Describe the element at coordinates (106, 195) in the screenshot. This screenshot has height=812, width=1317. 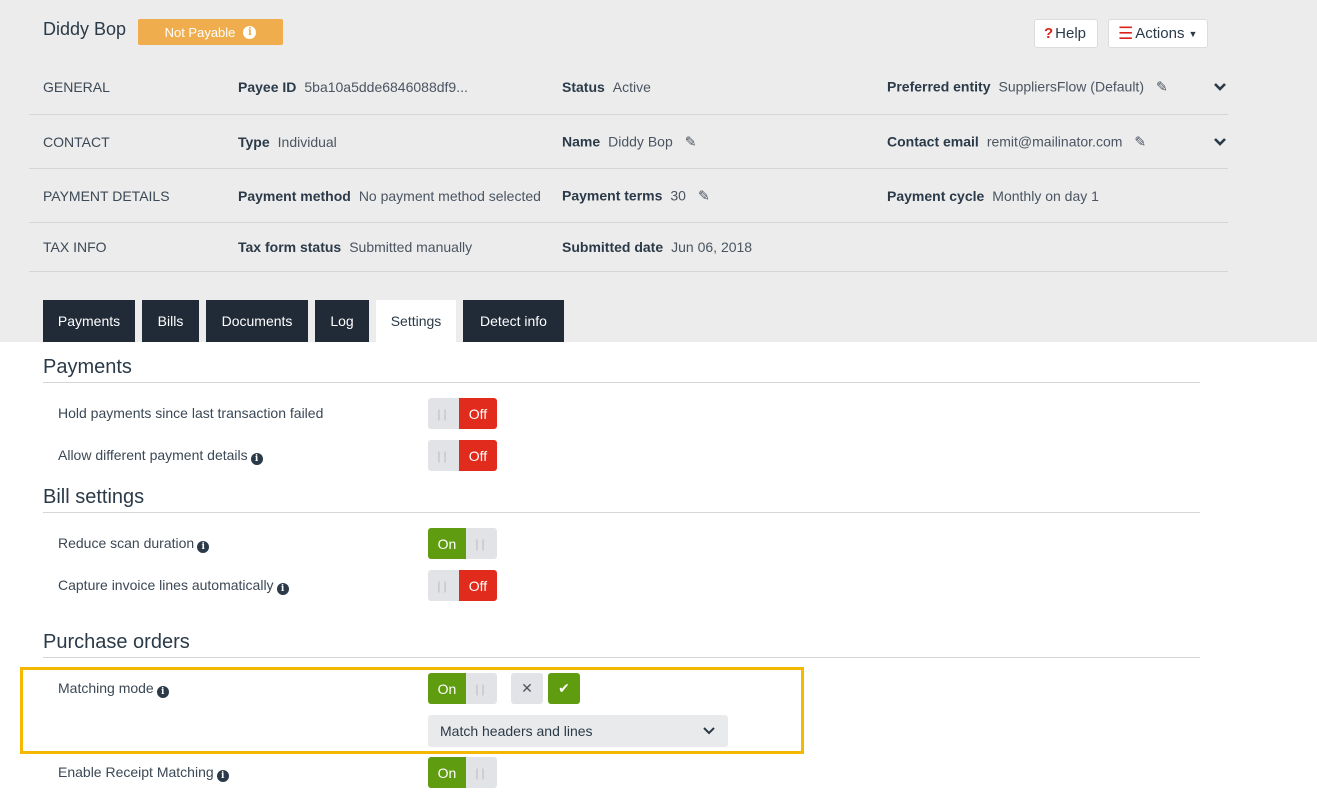
I see `section-payment-details: PAYMENT DETAILS` at that location.